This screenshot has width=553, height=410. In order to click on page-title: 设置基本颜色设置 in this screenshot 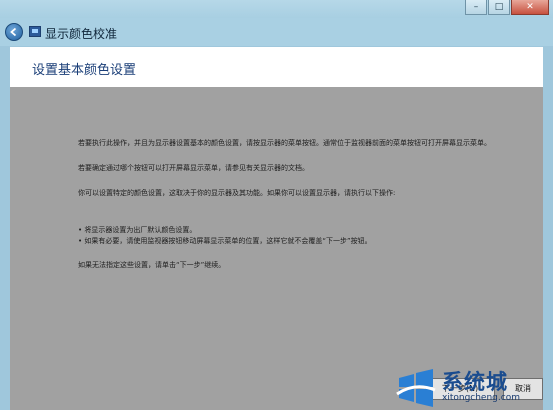, I will do `click(84, 70)`.